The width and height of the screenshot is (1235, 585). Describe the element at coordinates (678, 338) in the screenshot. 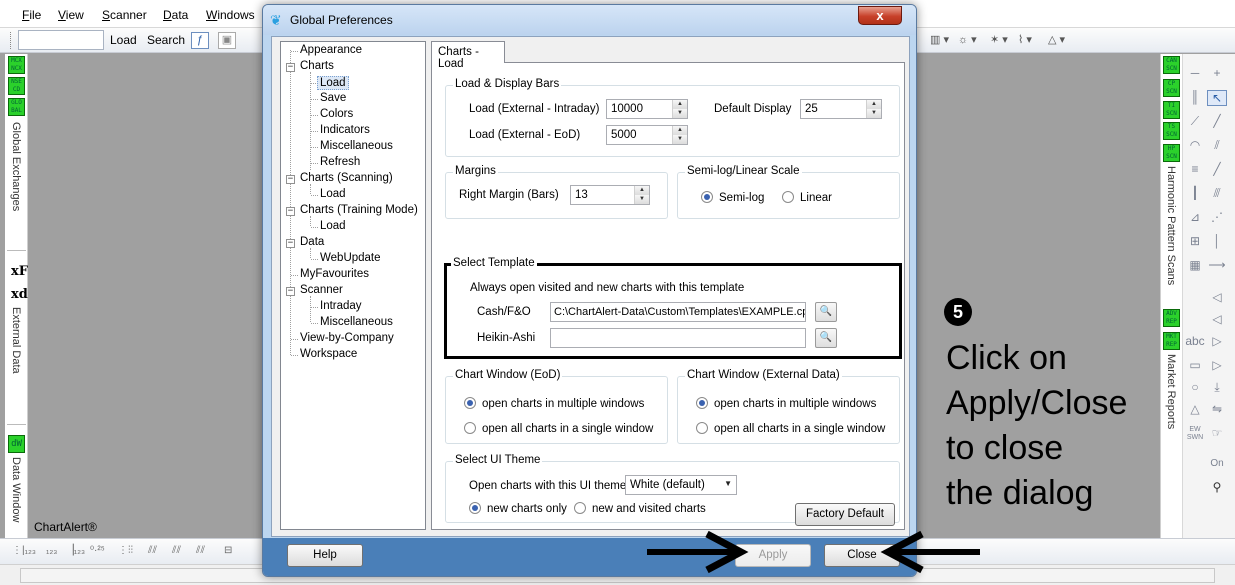

I see `heikin-ashi-template-path` at that location.